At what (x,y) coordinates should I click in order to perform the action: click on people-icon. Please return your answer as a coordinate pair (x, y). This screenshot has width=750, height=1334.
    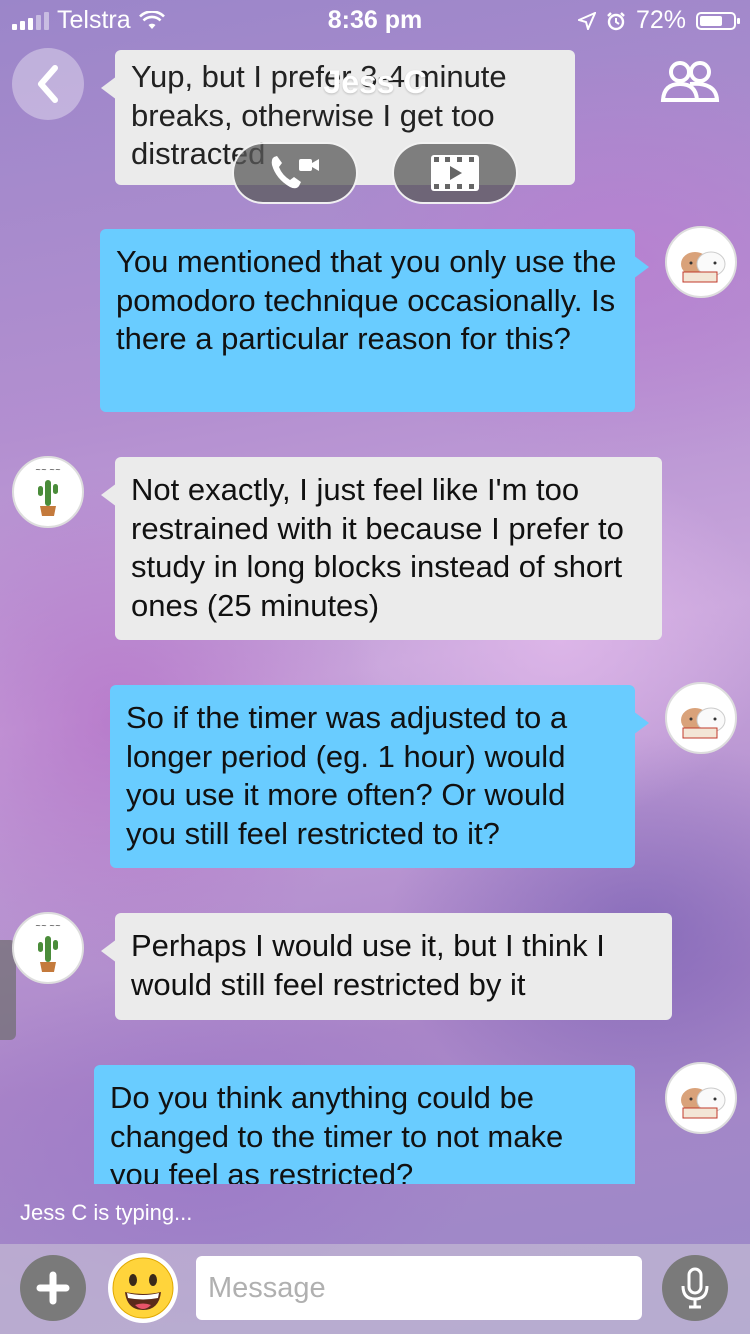
    Looking at the image, I should click on (690, 81).